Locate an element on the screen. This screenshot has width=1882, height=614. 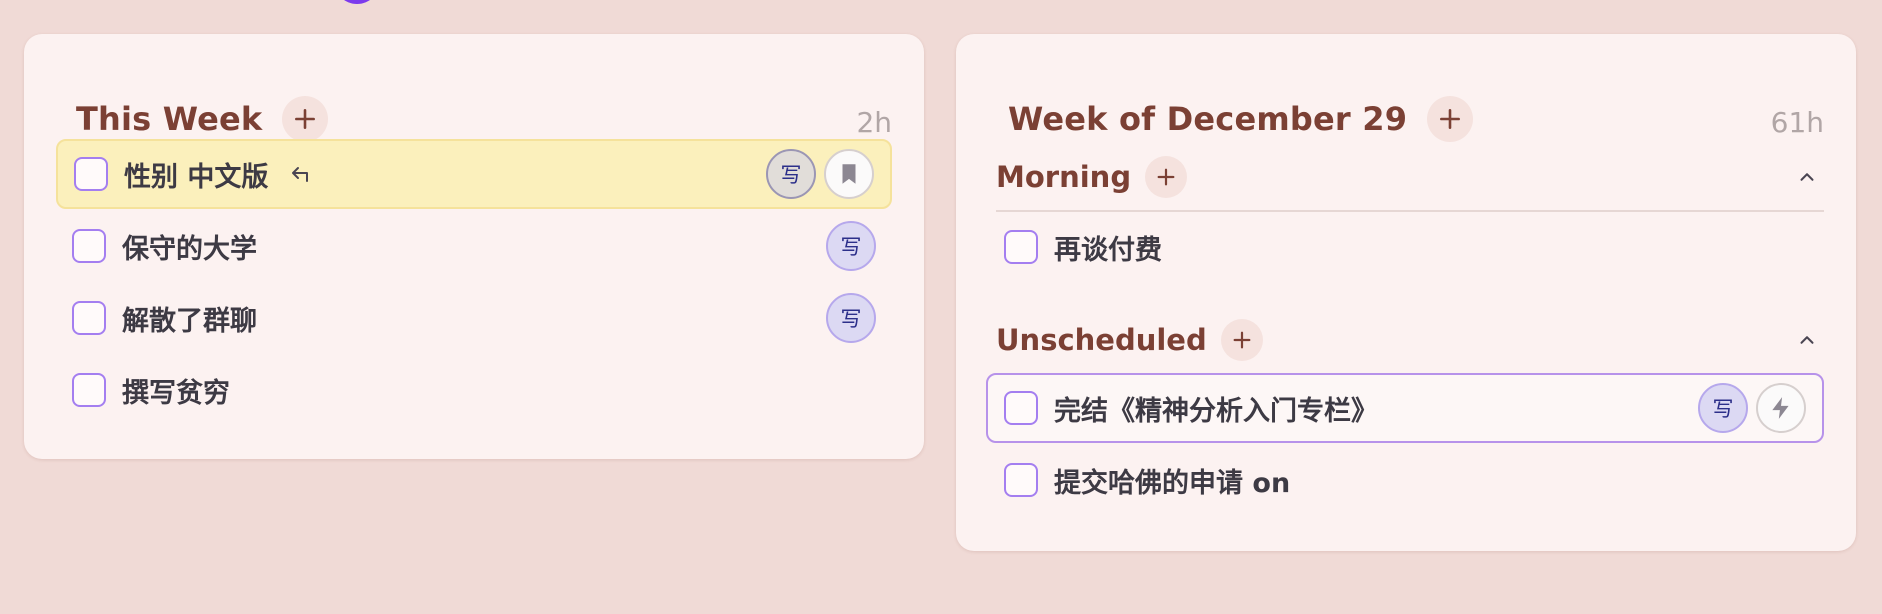
add-morning-task-button is located at coordinates (1166, 177).